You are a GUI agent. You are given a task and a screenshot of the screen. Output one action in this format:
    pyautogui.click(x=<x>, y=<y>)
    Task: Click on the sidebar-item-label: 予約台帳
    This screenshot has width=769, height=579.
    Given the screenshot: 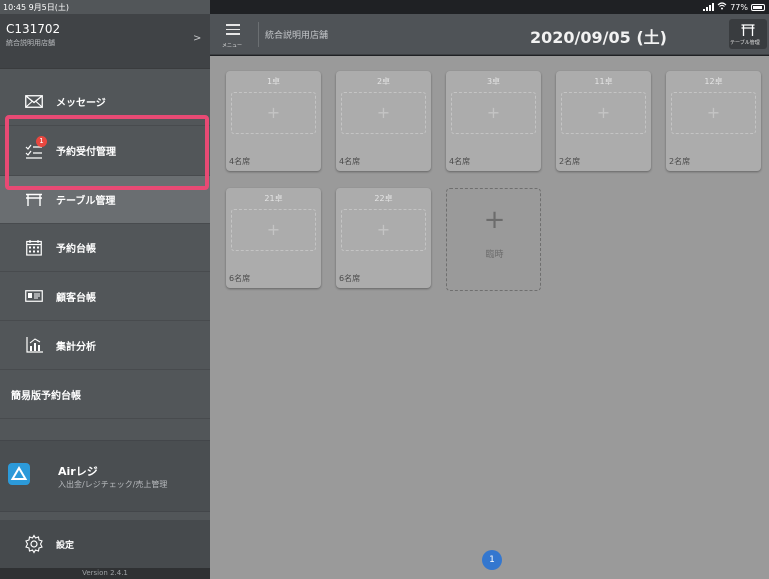 What is the action you would take?
    pyautogui.click(x=76, y=249)
    